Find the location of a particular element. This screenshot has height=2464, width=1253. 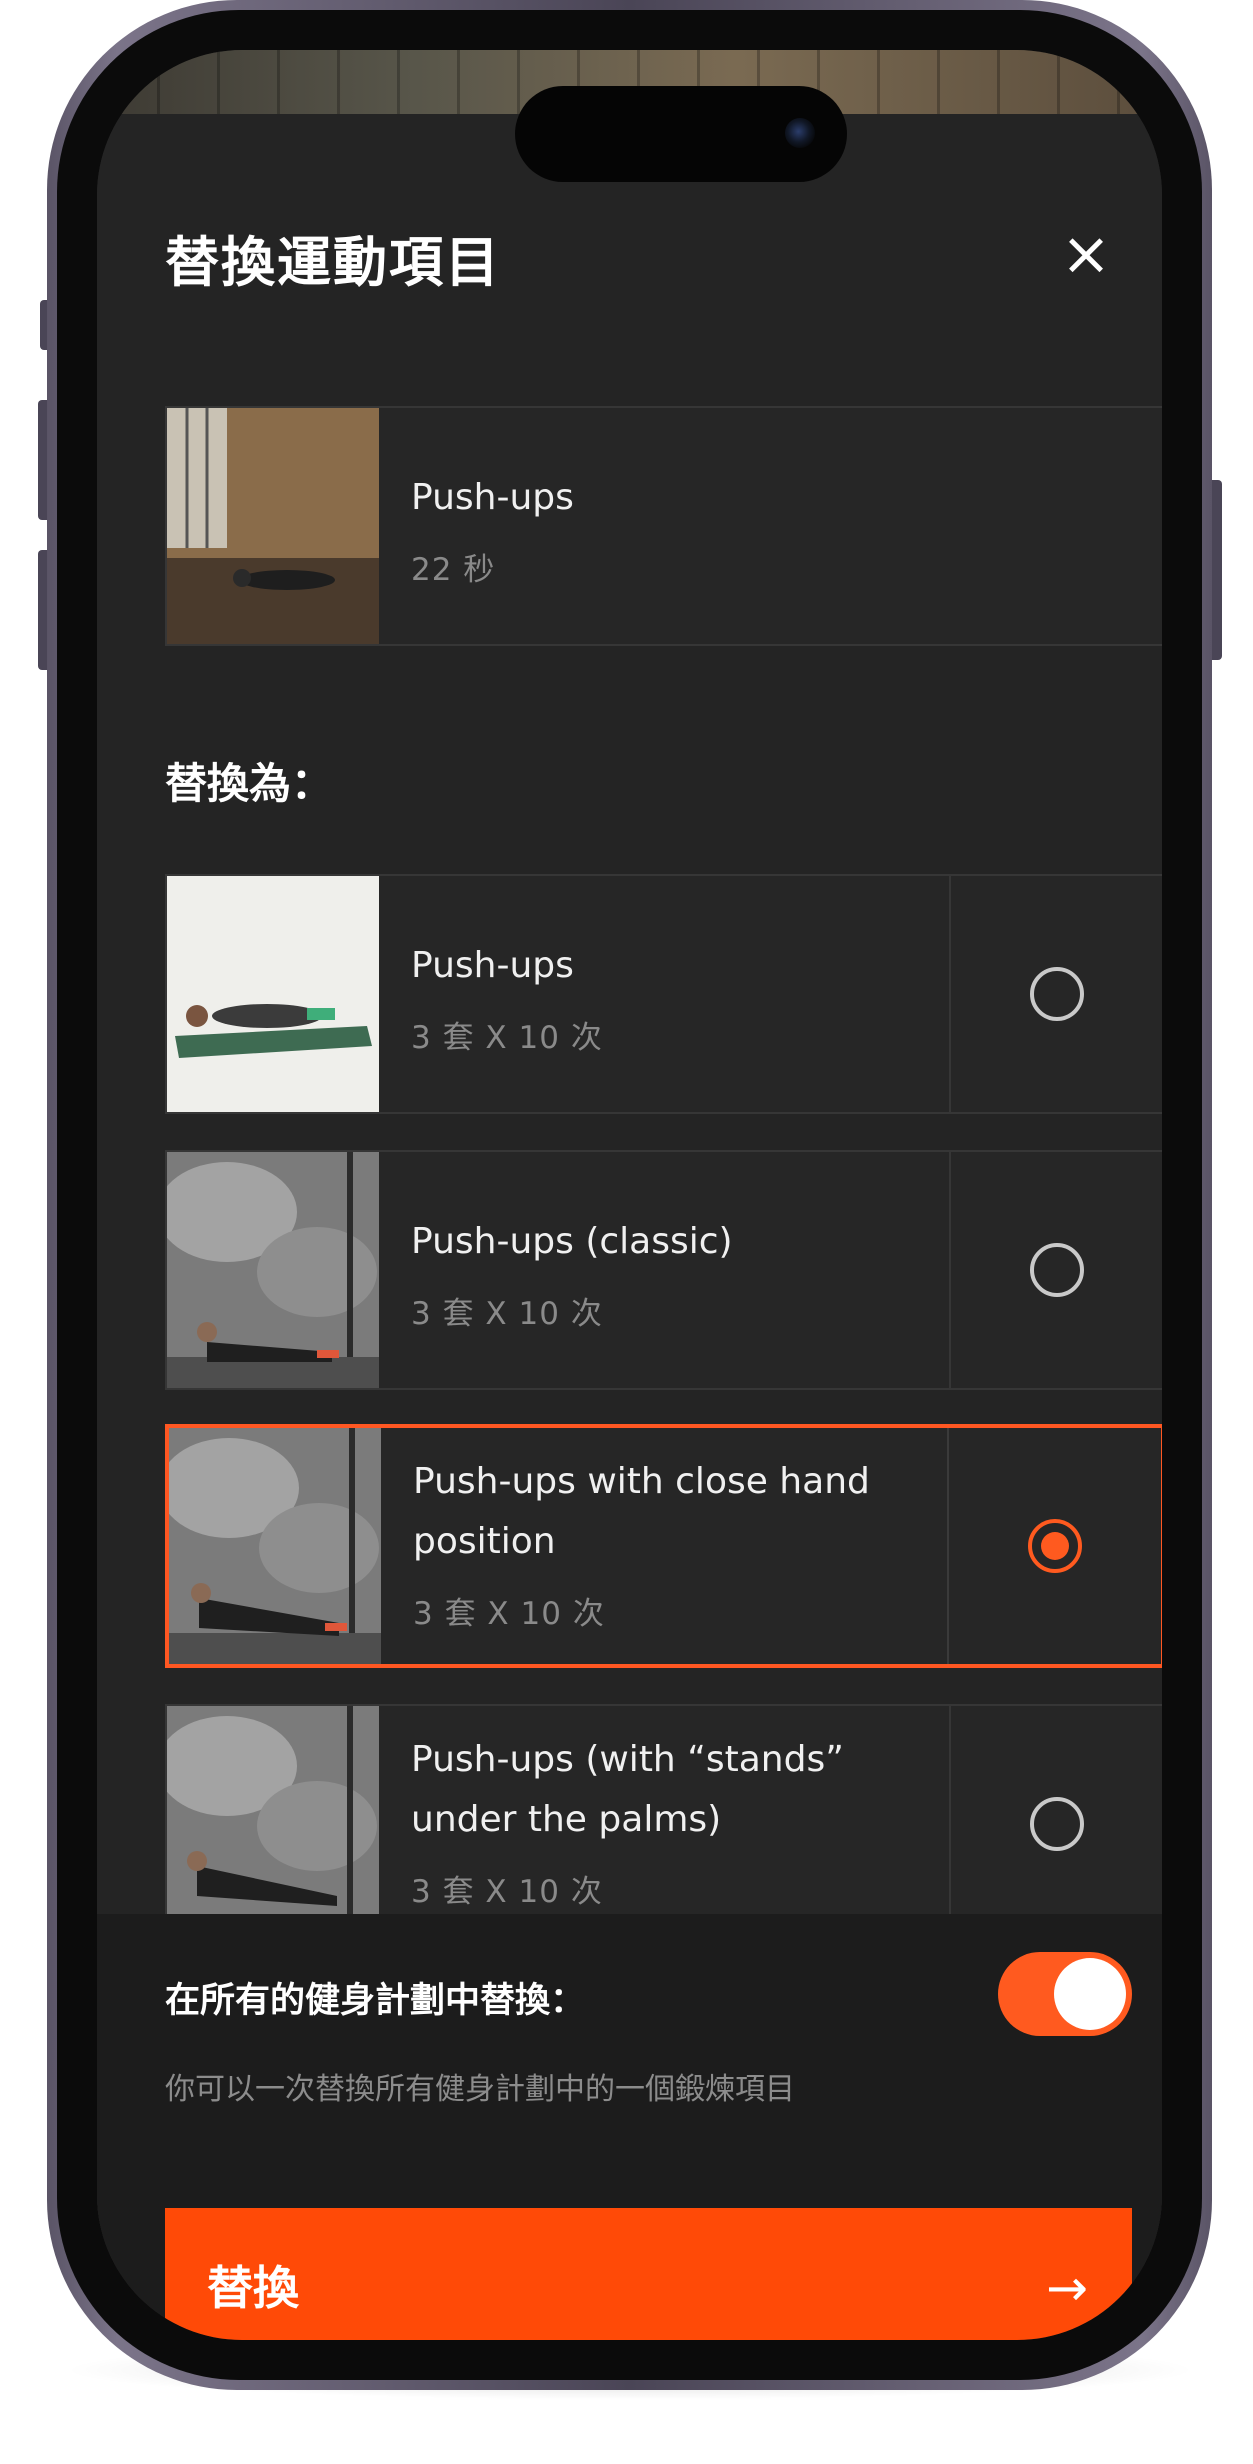

option-name: Push-ups (classic) is located at coordinates (572, 1241).